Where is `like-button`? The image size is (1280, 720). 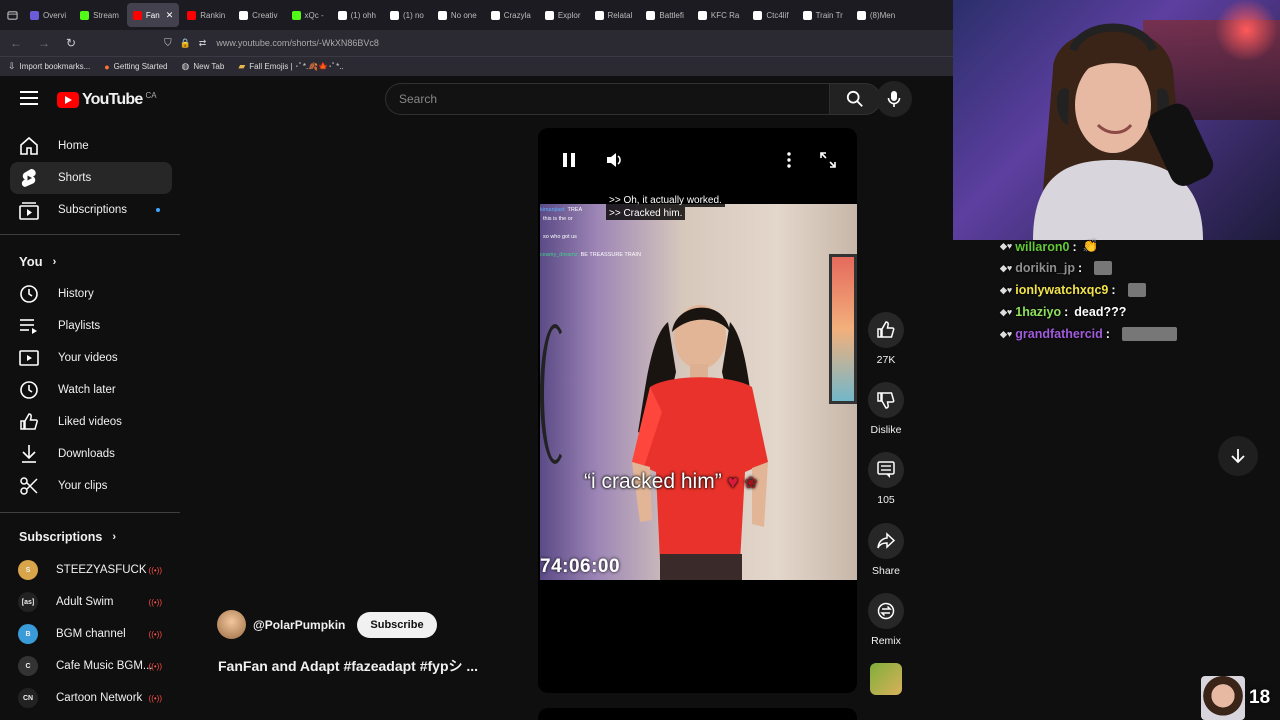
like-button is located at coordinates (886, 330).